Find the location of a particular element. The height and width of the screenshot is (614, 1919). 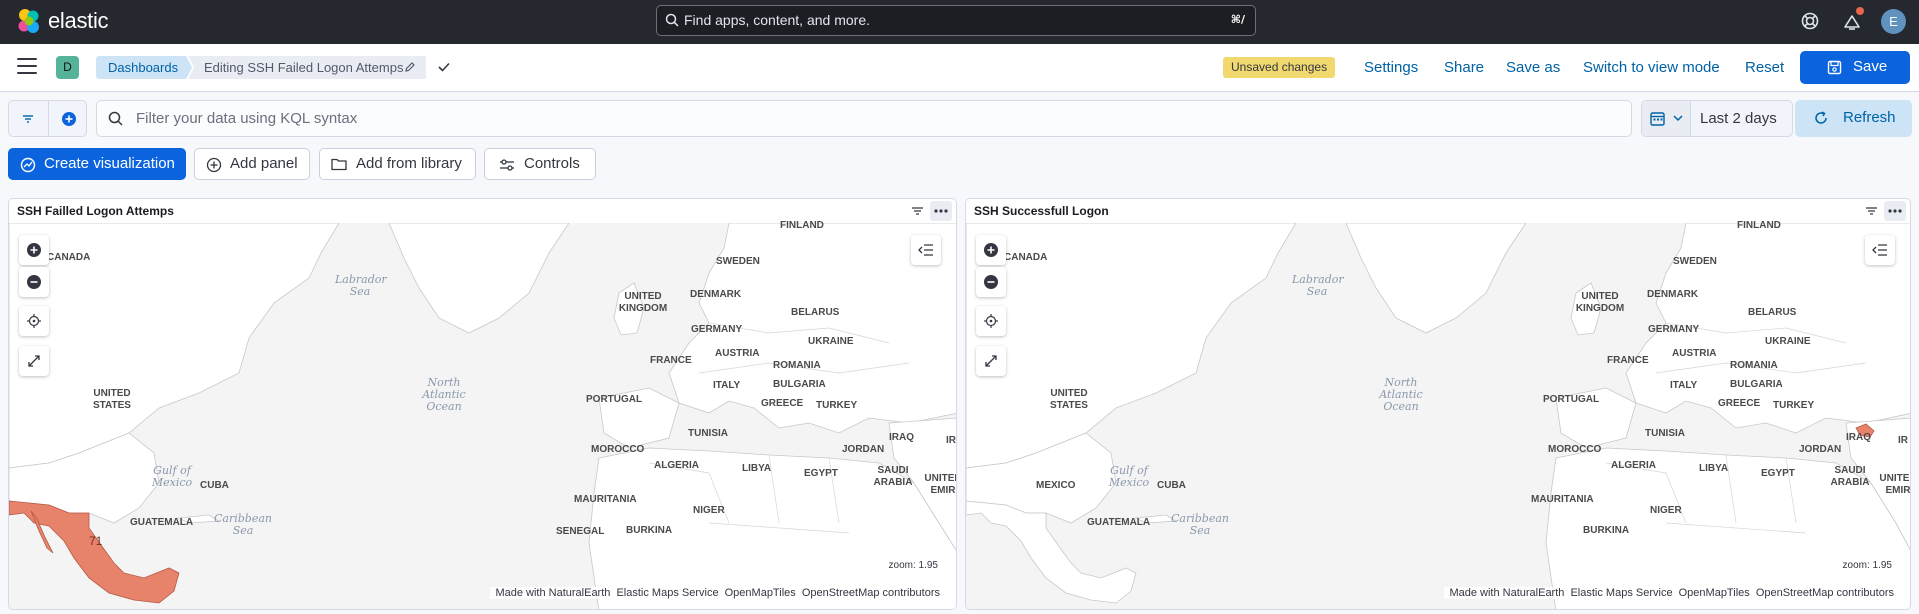

label-niger: NIGER is located at coordinates (1666, 510).